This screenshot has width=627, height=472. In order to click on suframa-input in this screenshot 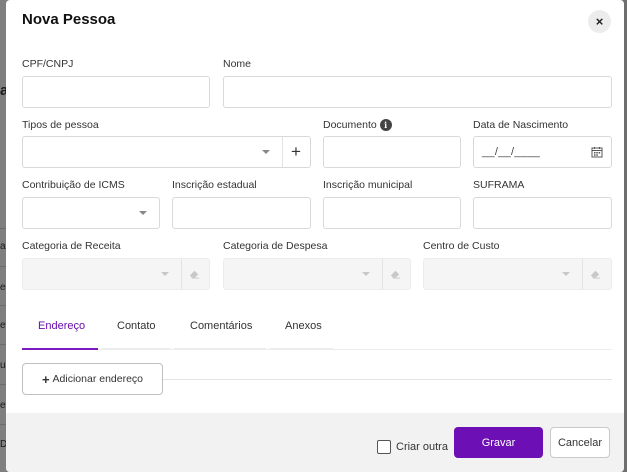, I will do `click(542, 213)`.